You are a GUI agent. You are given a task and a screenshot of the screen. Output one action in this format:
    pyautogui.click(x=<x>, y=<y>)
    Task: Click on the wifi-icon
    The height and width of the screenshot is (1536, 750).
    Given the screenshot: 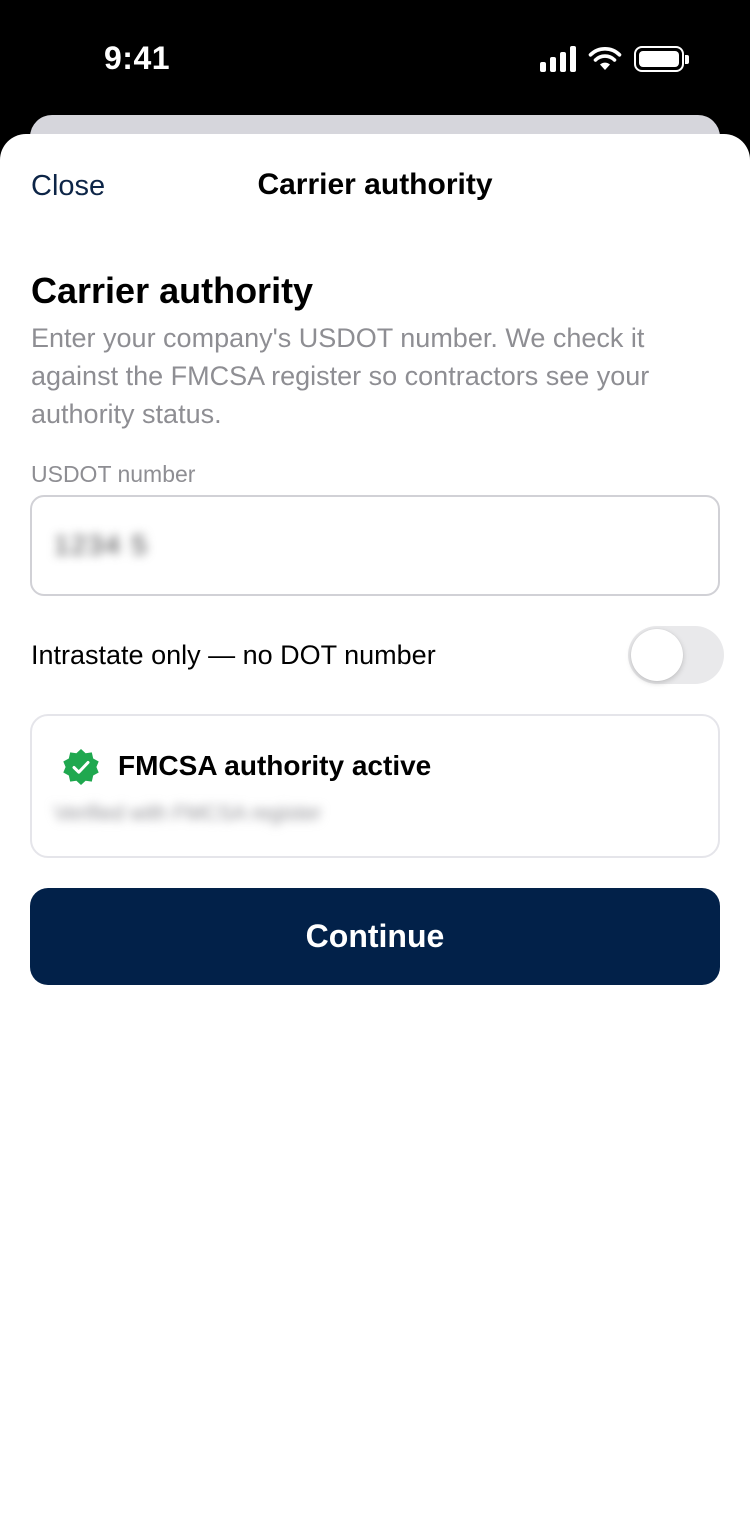 What is the action you would take?
    pyautogui.click(x=605, y=58)
    